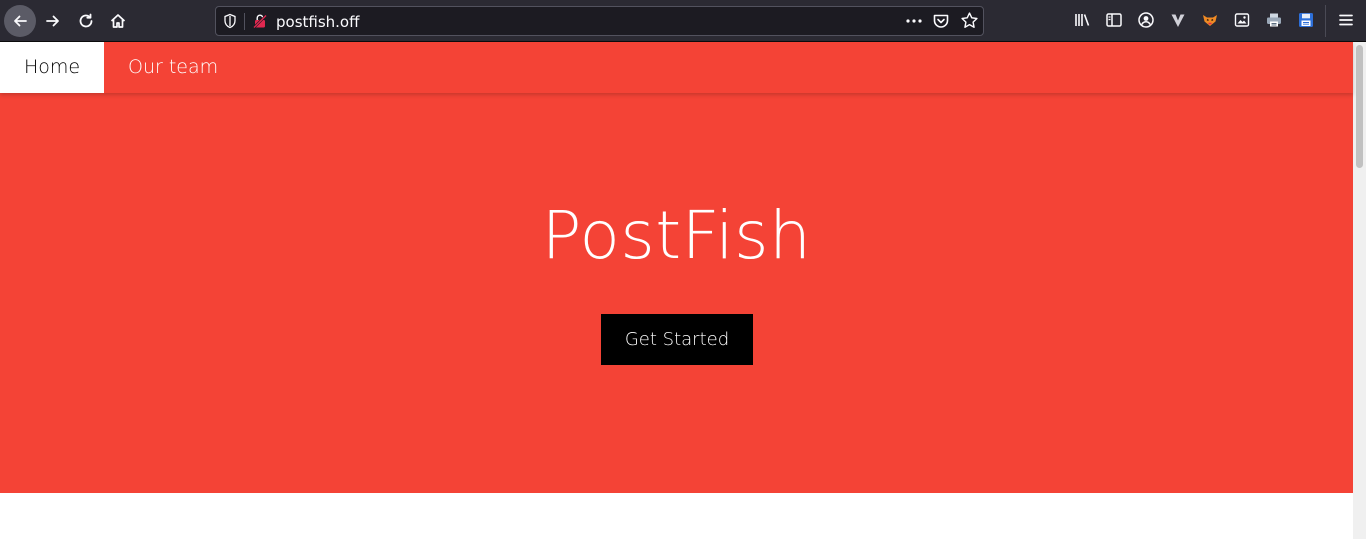 Image resolution: width=1366 pixels, height=539 pixels. What do you see at coordinates (1114, 20) in the screenshot?
I see `sidebar-icon` at bounding box center [1114, 20].